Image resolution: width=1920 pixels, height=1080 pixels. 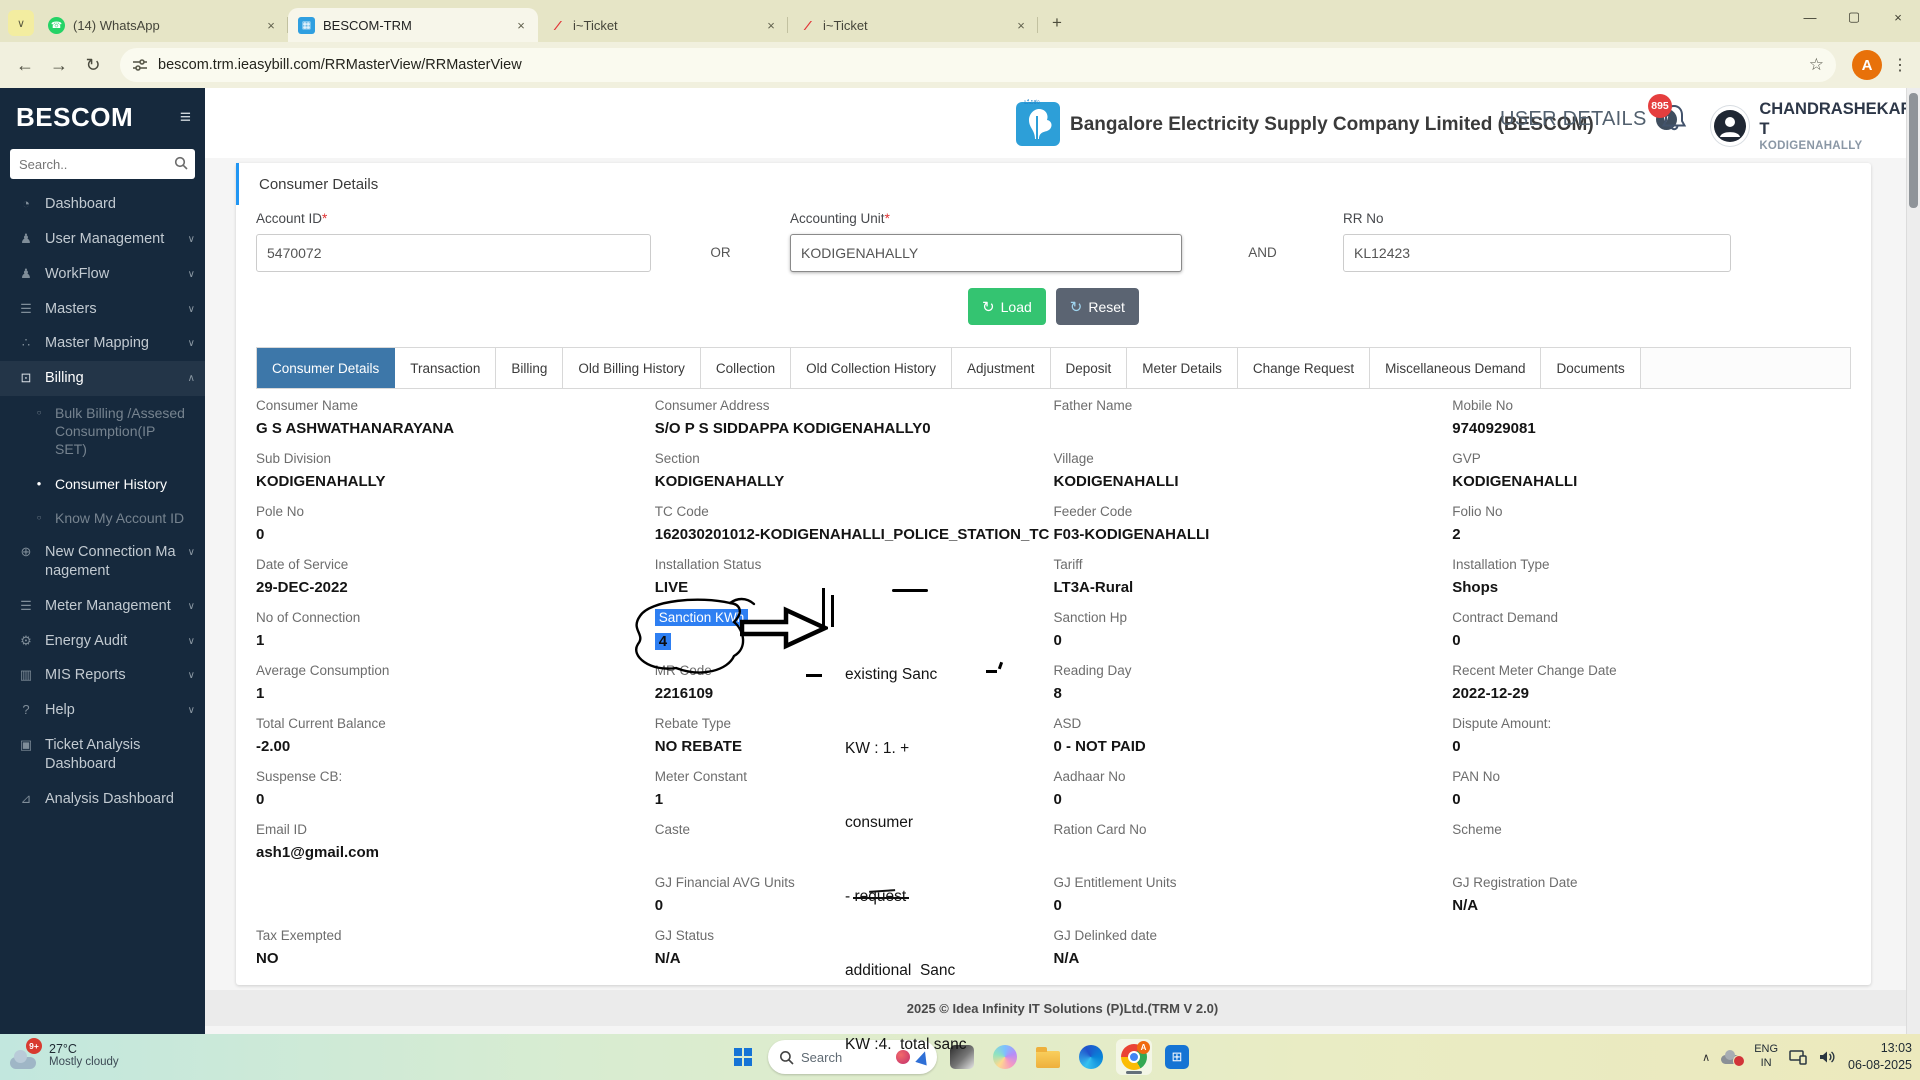 What do you see at coordinates (102, 343) in the screenshot?
I see `sidebar-item: ∴ Master Mapping ∨` at bounding box center [102, 343].